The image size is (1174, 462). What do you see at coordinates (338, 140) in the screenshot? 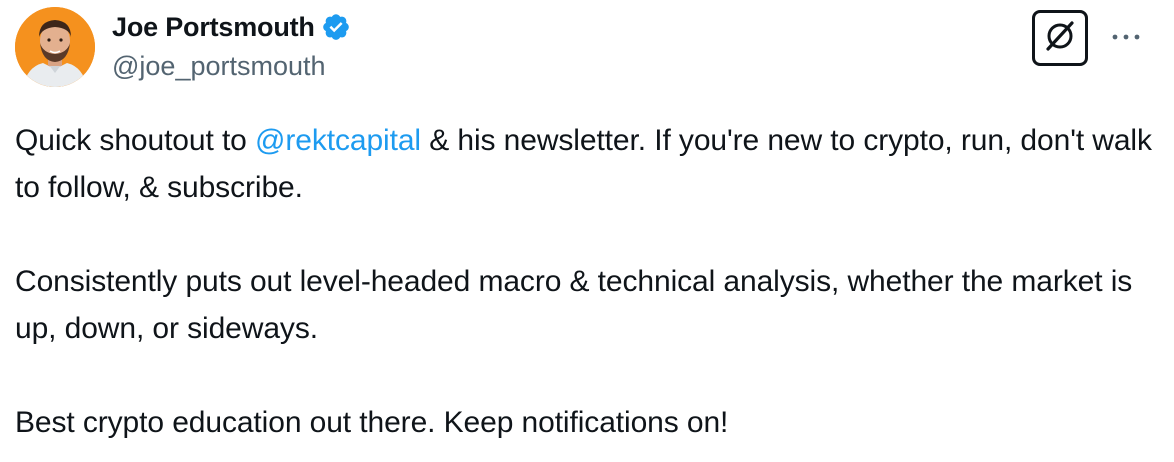
I see `mention-link: @rektcapital` at bounding box center [338, 140].